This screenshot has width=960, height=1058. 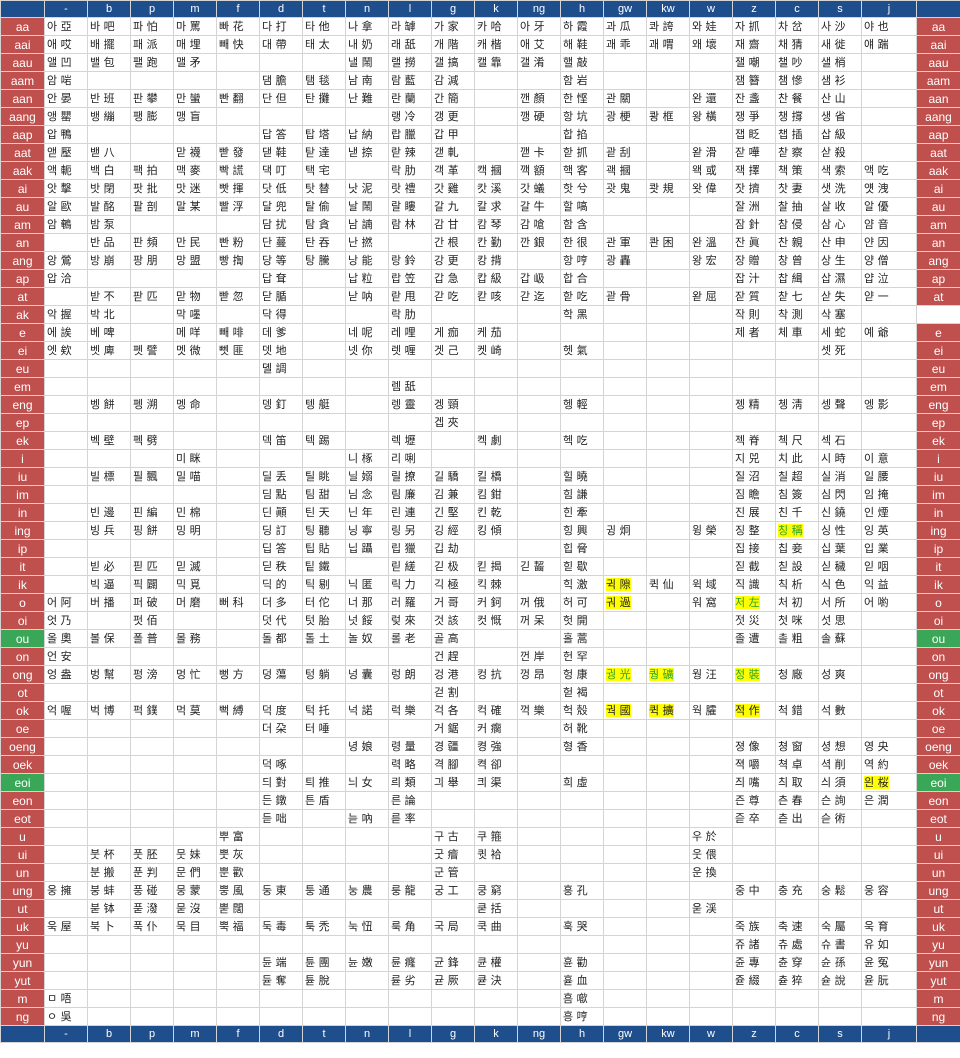 I want to click on syllable-cell: 킹 傾, so click(x=496, y=530).